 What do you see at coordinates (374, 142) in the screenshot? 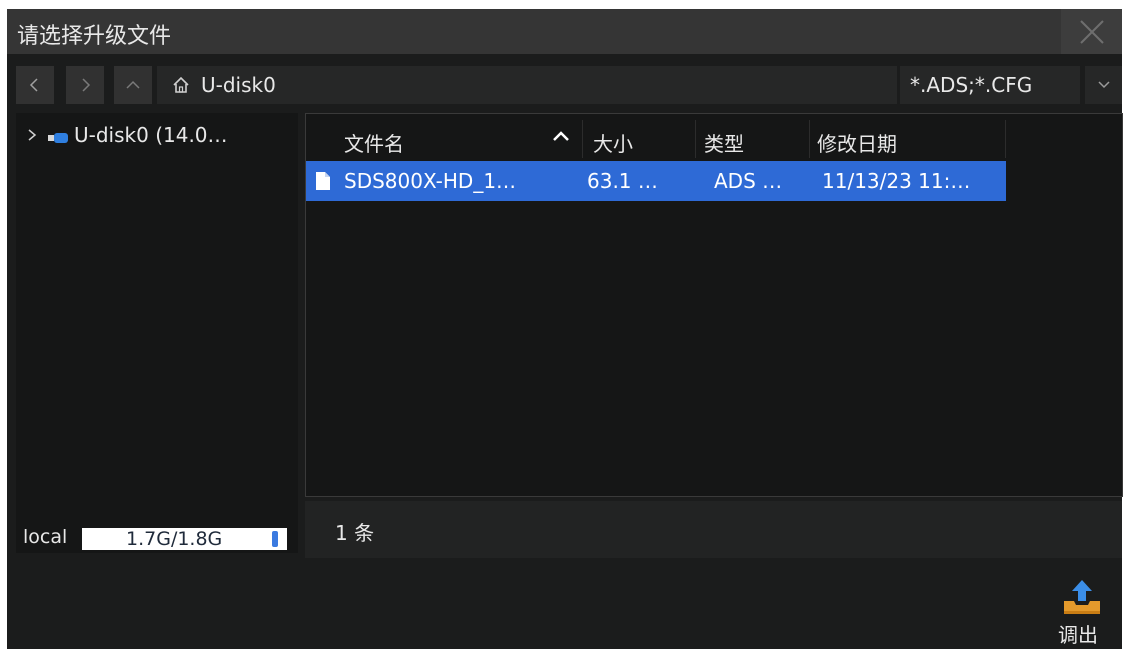
I see `column-header-name: 文件名` at bounding box center [374, 142].